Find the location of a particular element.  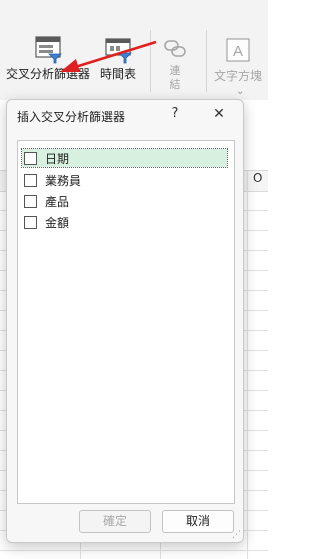

svg-text: A is located at coordinates (238, 51).